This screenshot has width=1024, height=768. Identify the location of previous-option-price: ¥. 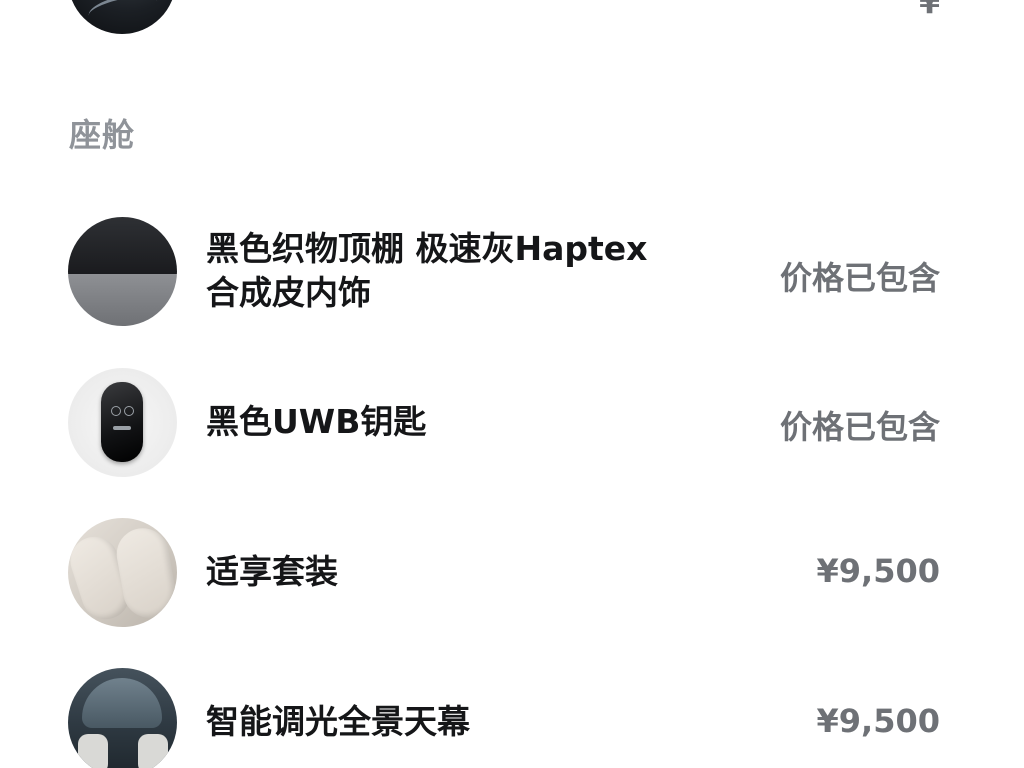
(929, 10).